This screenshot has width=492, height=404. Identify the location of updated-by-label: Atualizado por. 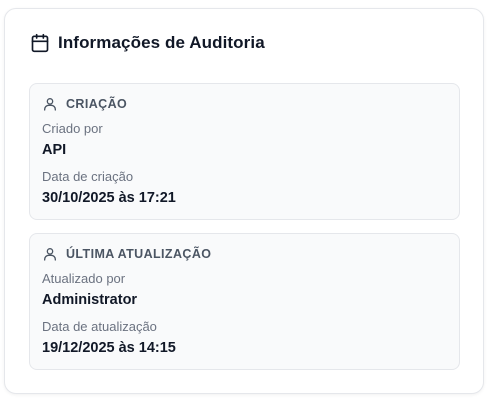
(84, 278).